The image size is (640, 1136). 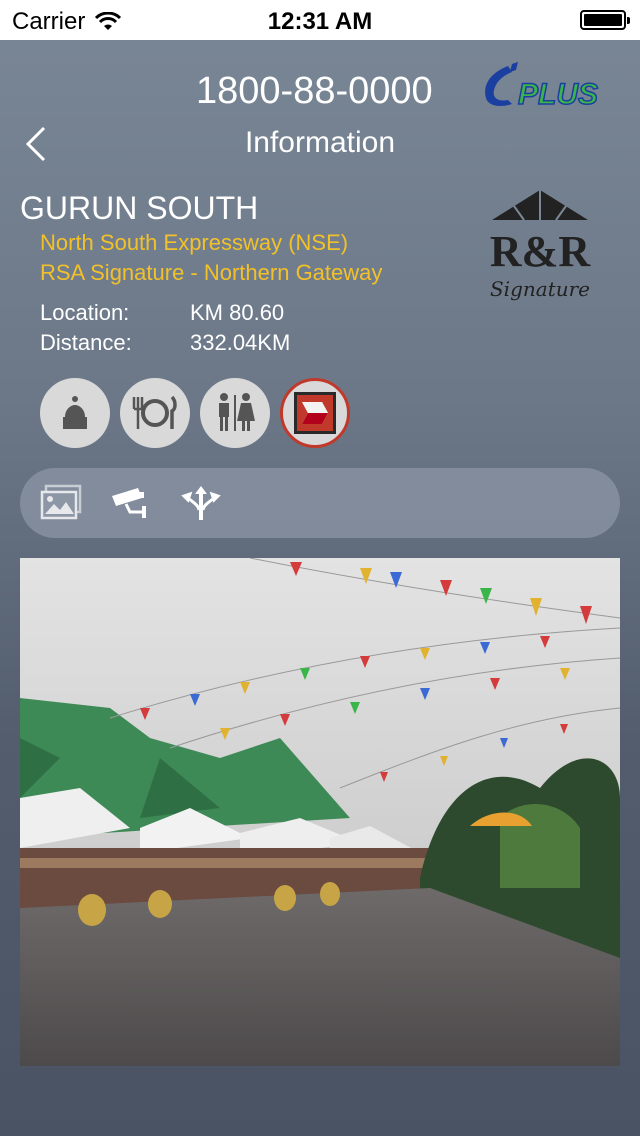 I want to click on restroom-icon, so click(x=237, y=412).